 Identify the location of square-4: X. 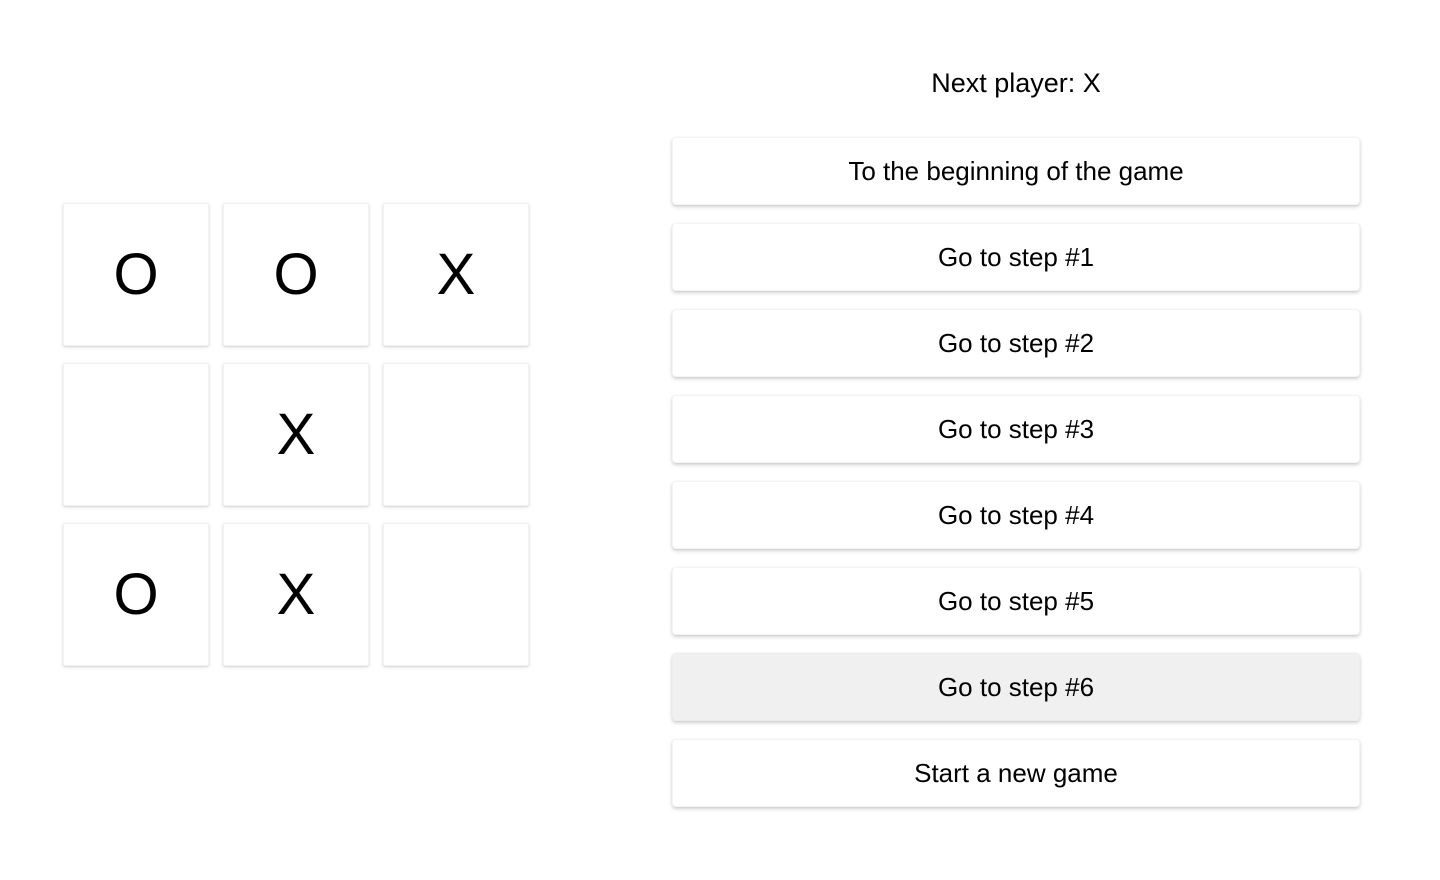
(296, 434).